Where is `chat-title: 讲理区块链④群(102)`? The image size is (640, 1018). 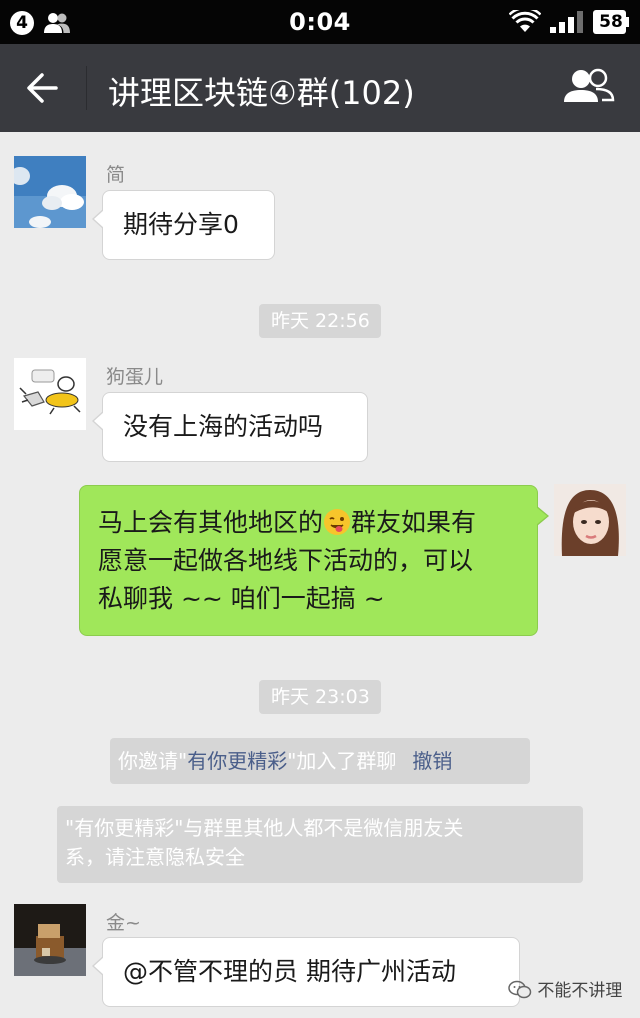
chat-title: 讲理区块链④群(102) is located at coordinates (261, 93).